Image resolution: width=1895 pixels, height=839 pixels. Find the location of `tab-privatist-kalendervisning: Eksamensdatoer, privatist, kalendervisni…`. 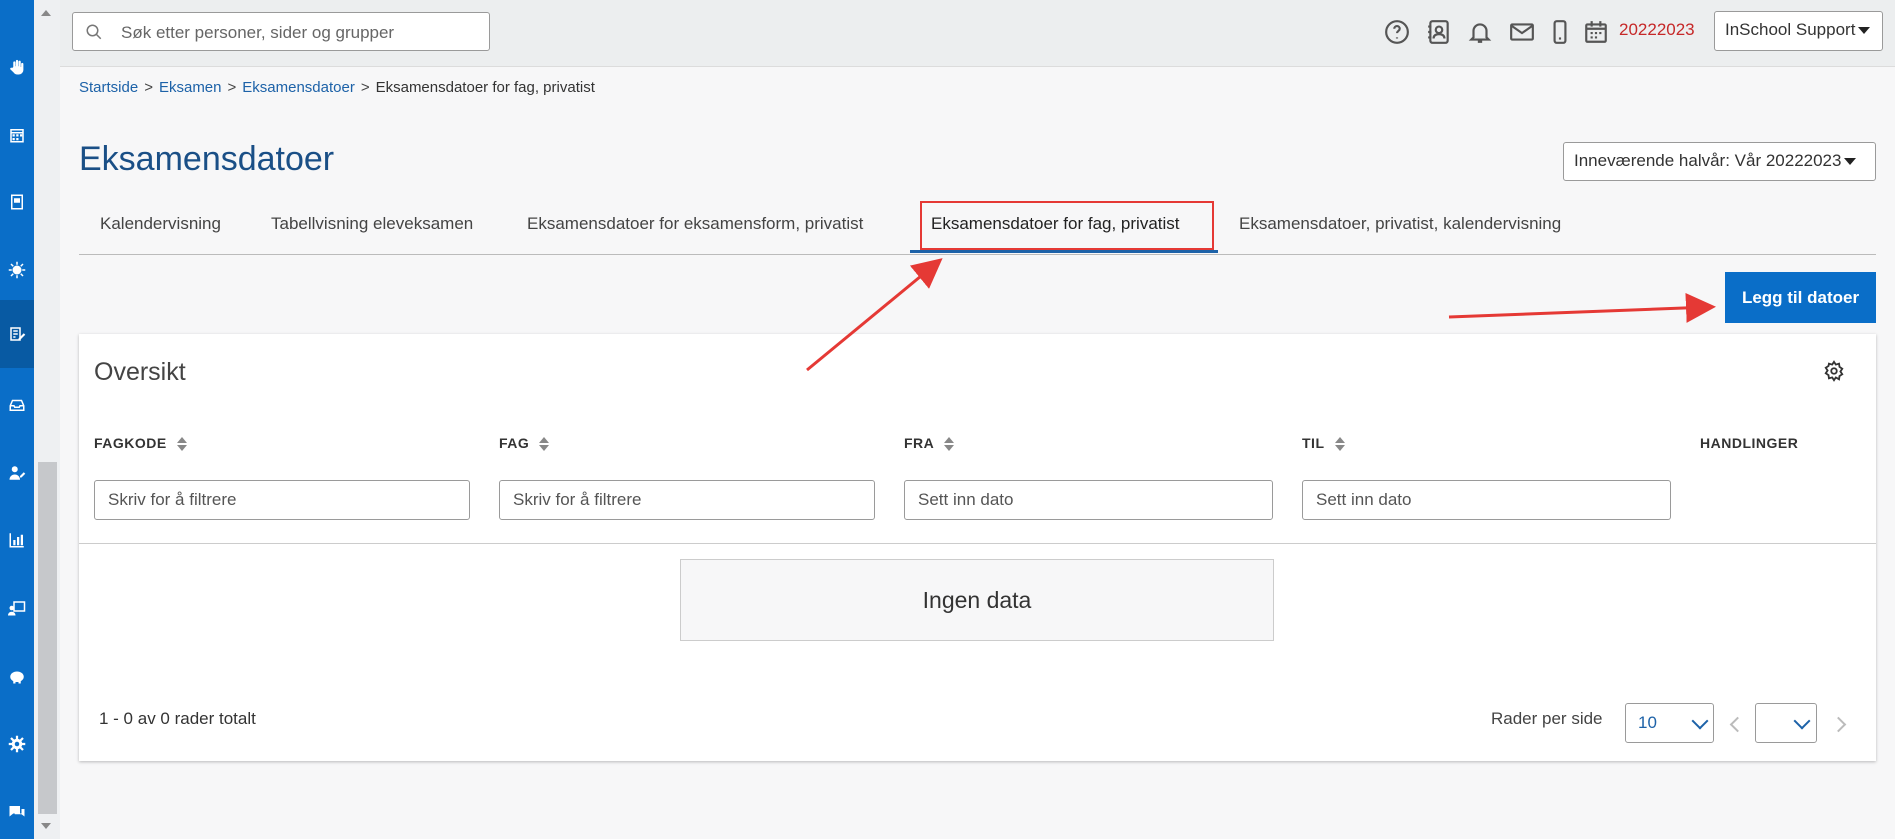

tab-privatist-kalendervisning: Eksamensdatoer, privatist, kalendervisni… is located at coordinates (1400, 233).